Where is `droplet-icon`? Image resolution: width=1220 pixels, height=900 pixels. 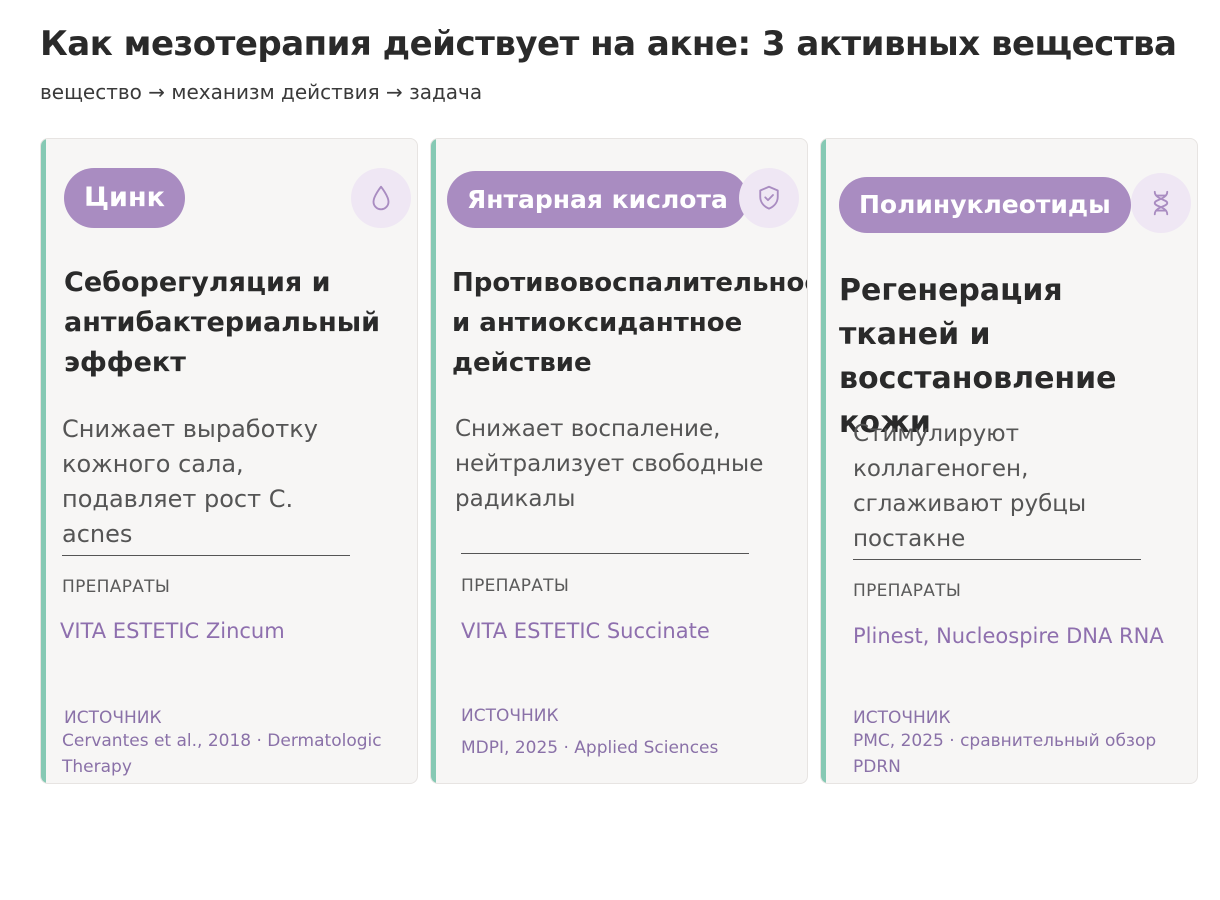
droplet-icon is located at coordinates (381, 198).